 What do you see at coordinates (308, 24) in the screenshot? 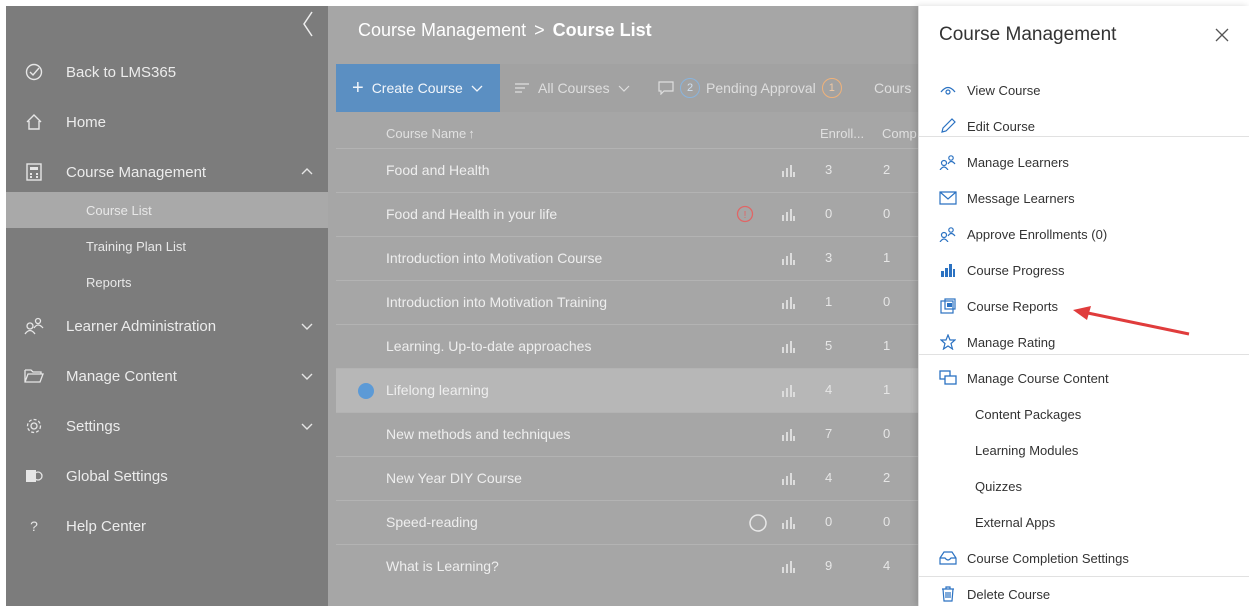
I see `collapse-sidebar-icon` at bounding box center [308, 24].